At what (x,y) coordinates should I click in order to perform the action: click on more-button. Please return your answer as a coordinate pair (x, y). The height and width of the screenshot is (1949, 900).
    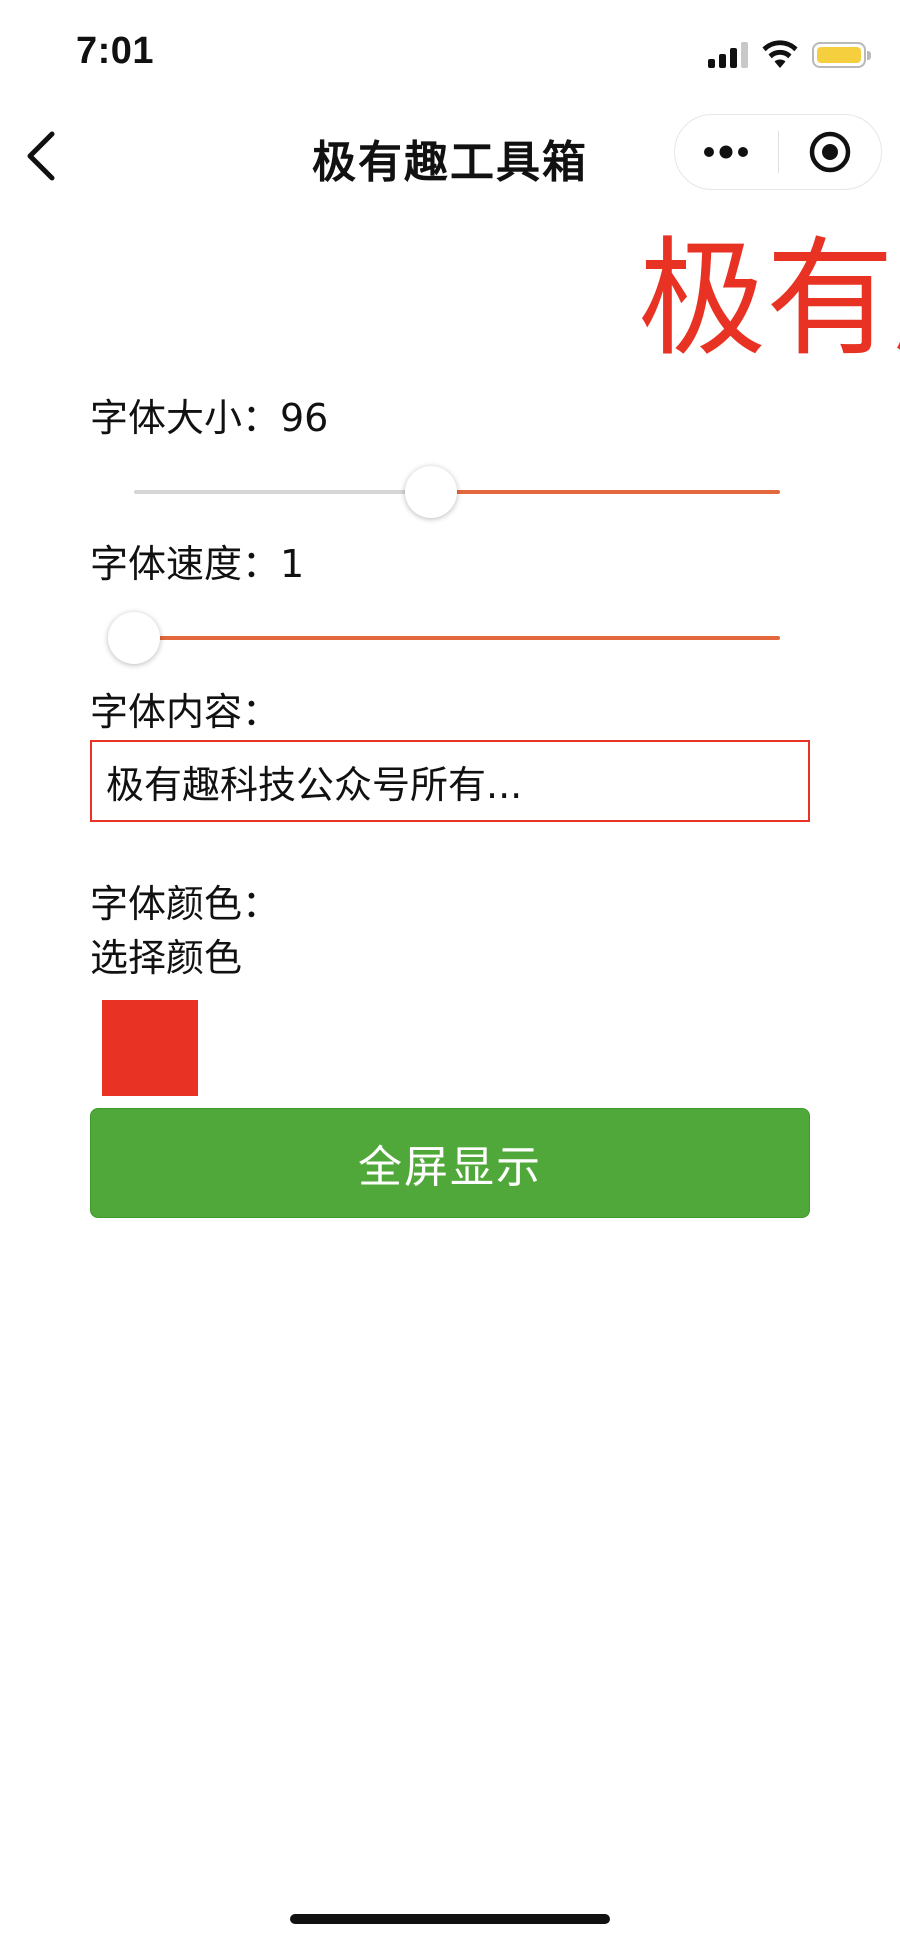
    Looking at the image, I should click on (726, 152).